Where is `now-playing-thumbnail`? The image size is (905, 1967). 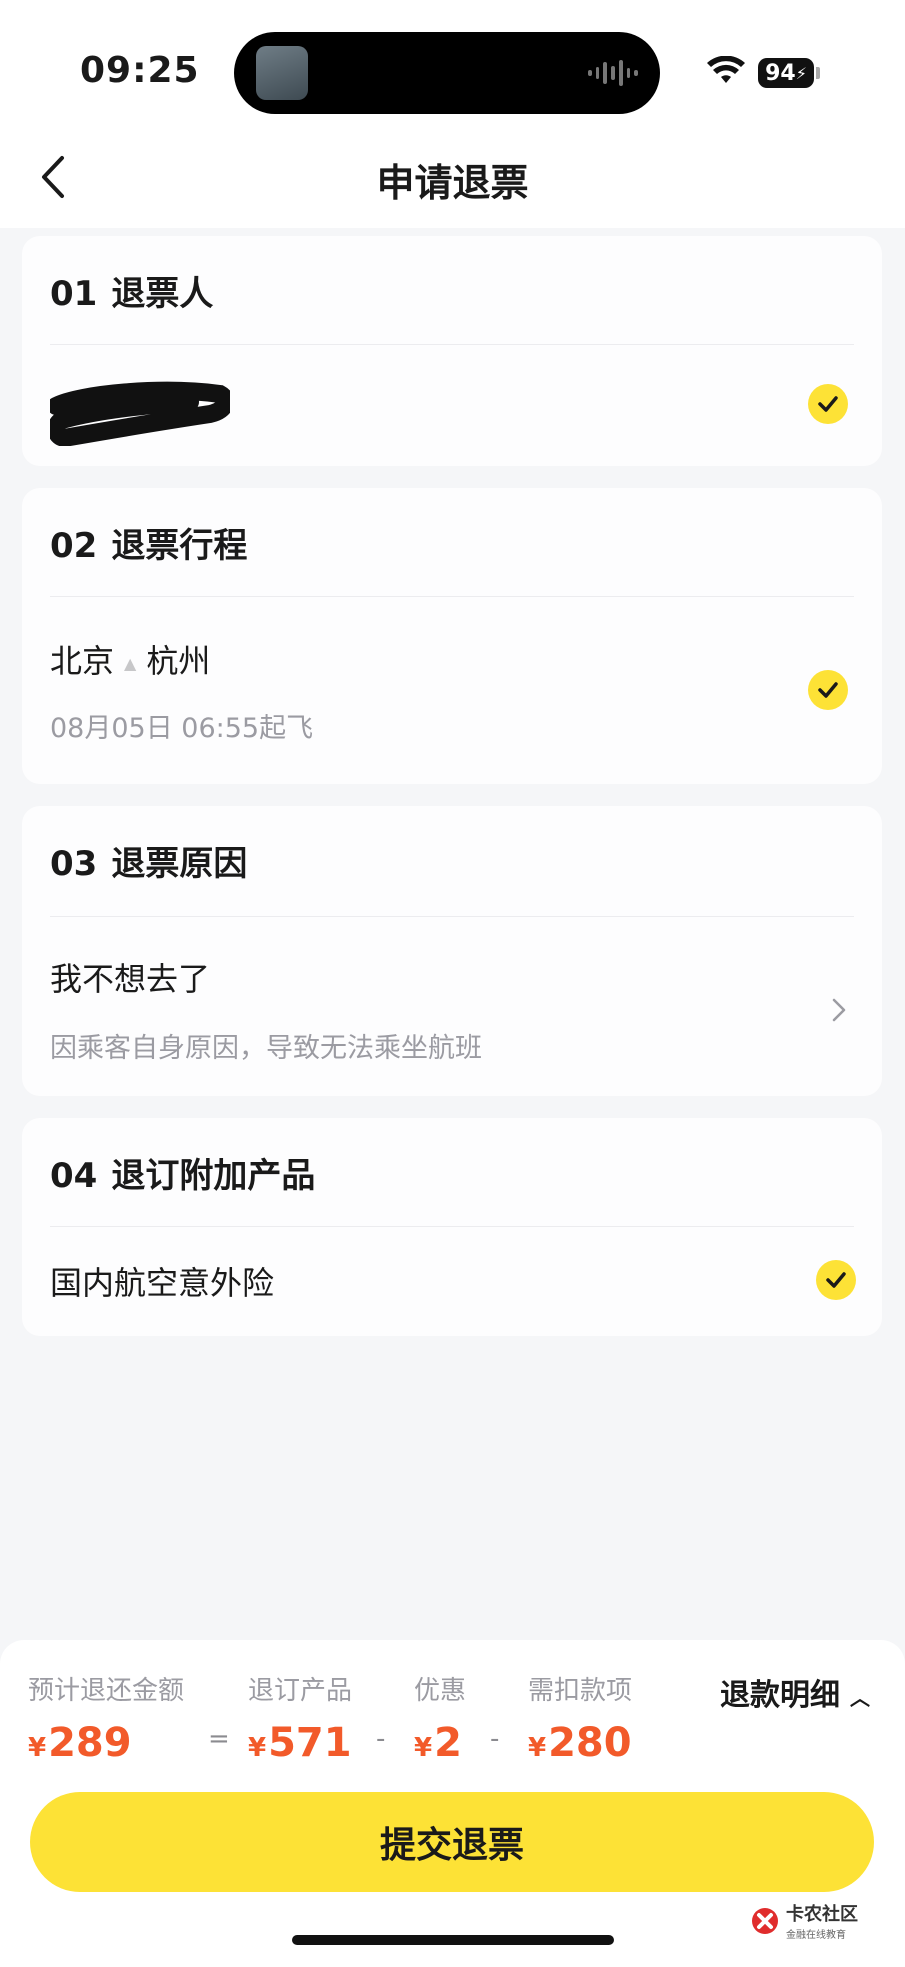 now-playing-thumbnail is located at coordinates (282, 73).